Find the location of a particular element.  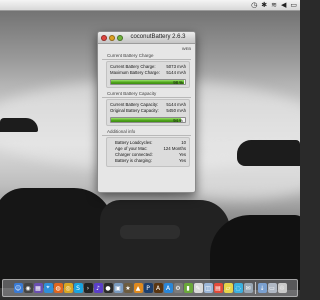

rock-left is located at coordinates (19, 125).